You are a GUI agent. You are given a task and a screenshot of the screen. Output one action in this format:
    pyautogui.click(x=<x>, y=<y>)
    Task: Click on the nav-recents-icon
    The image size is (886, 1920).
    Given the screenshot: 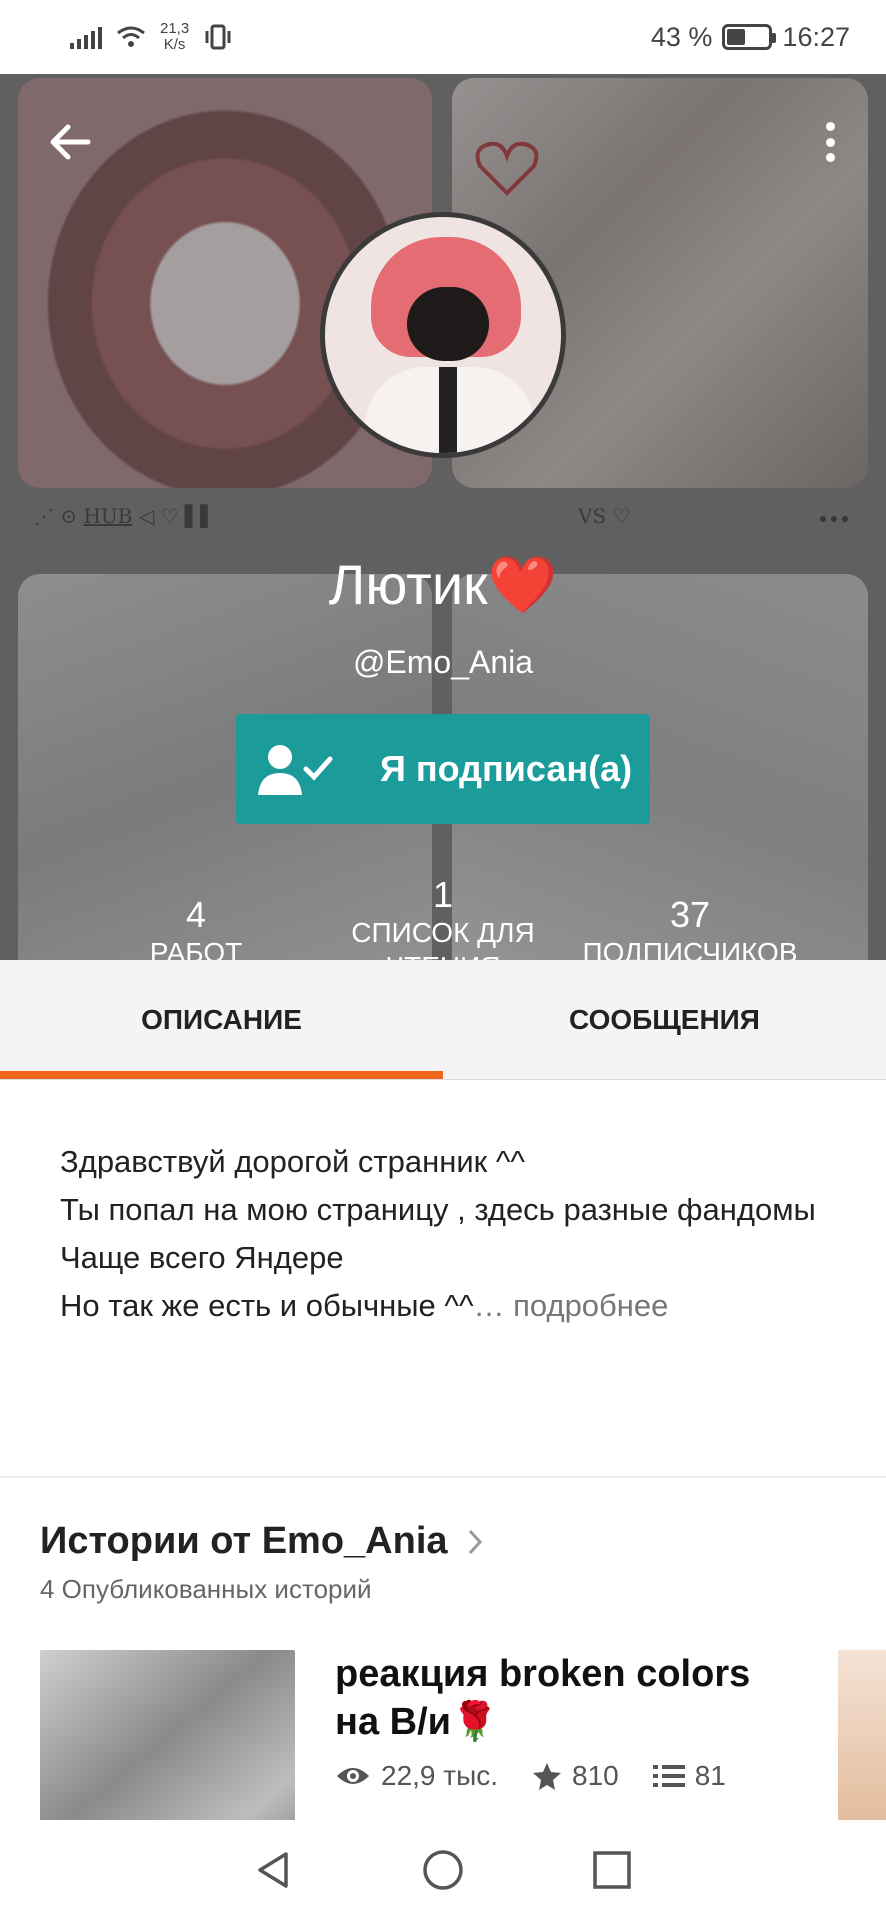 What is the action you would take?
    pyautogui.click(x=612, y=1870)
    